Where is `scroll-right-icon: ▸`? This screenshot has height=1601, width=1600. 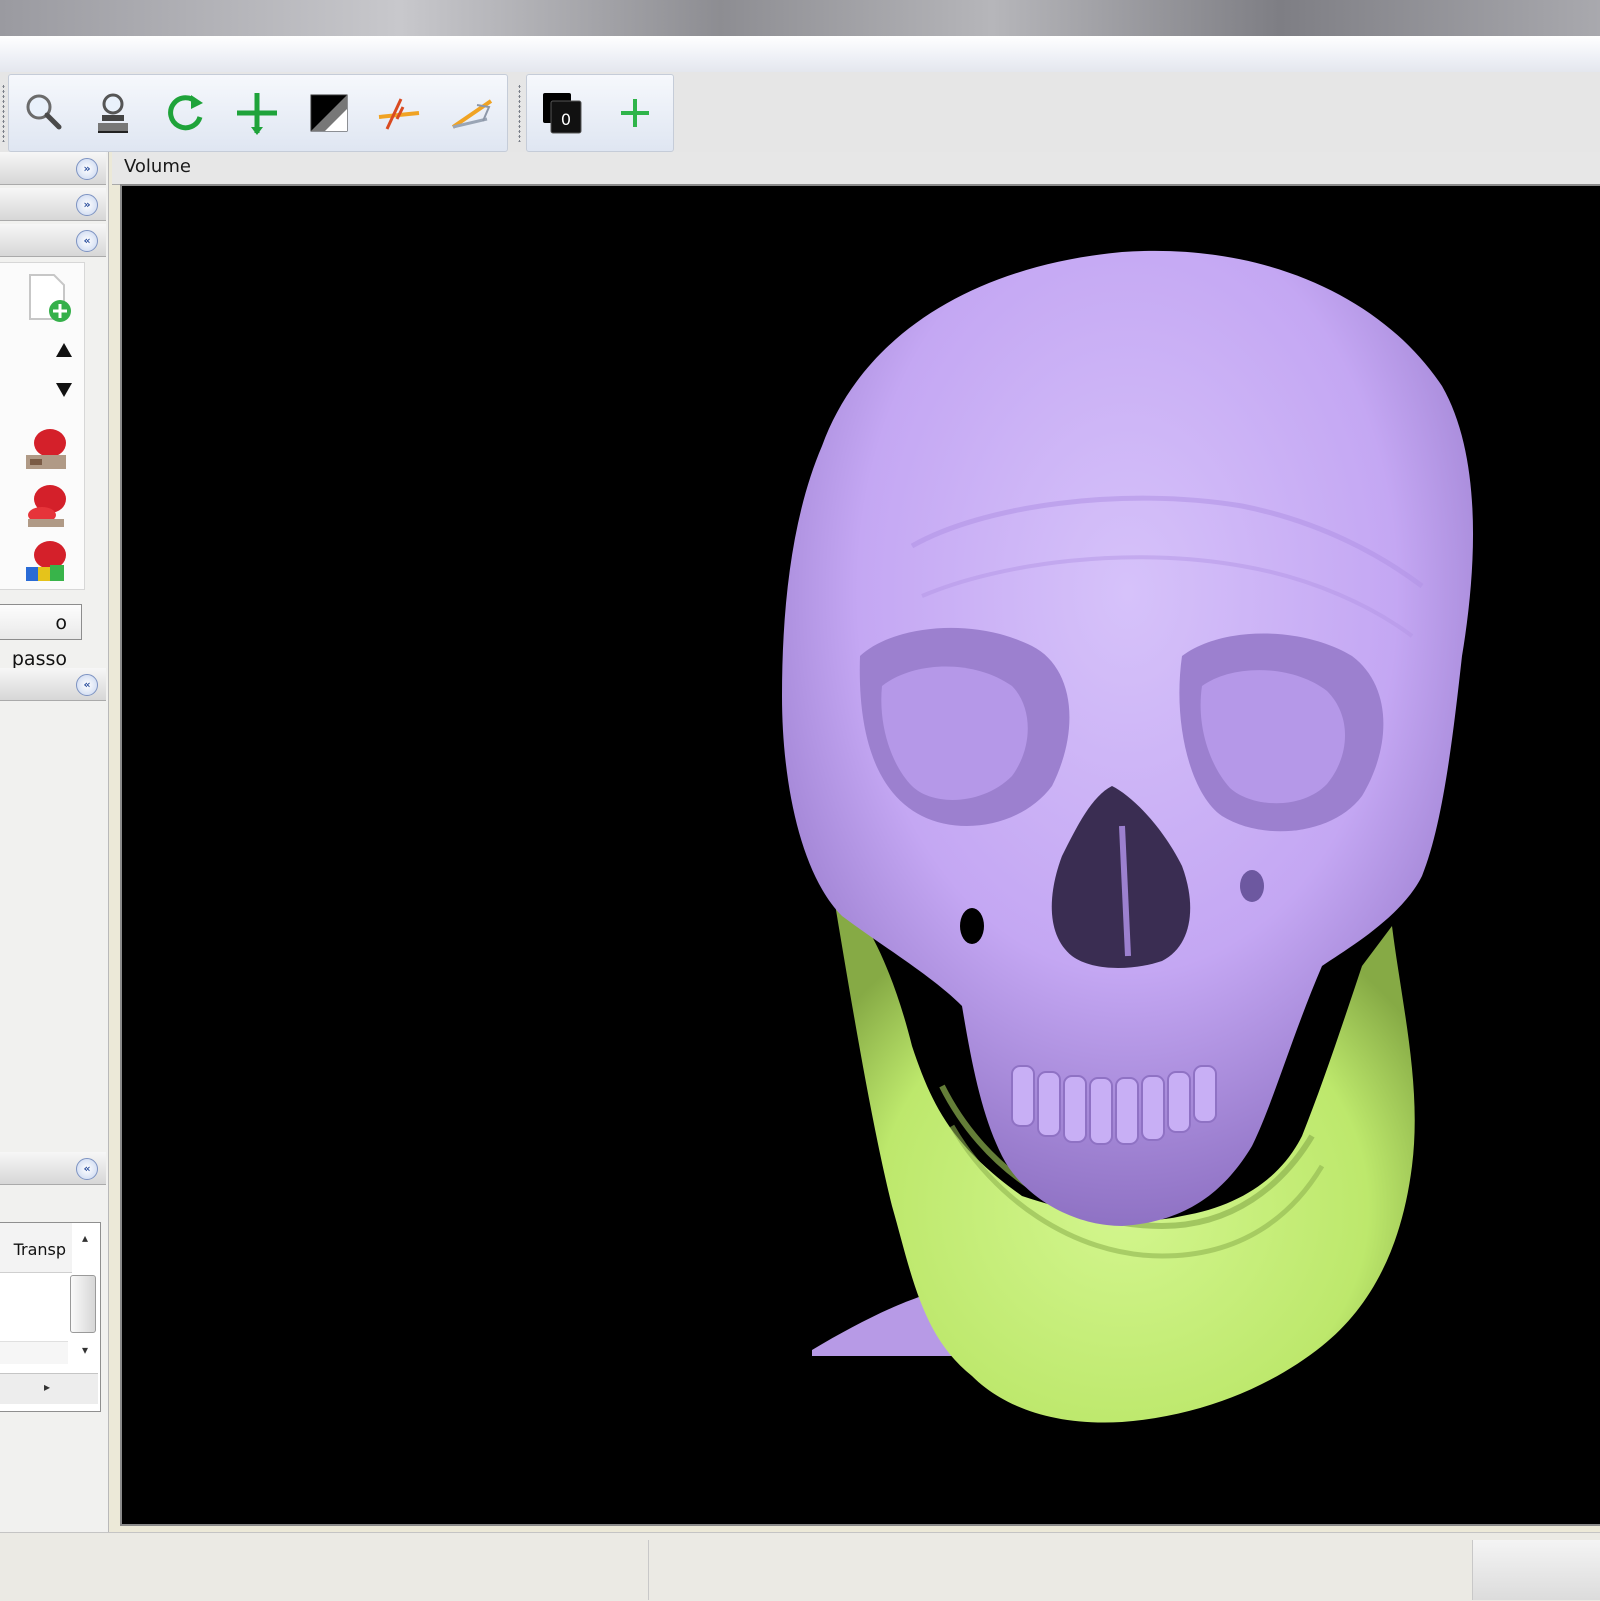
scroll-right-icon: ▸ is located at coordinates (47, 1387).